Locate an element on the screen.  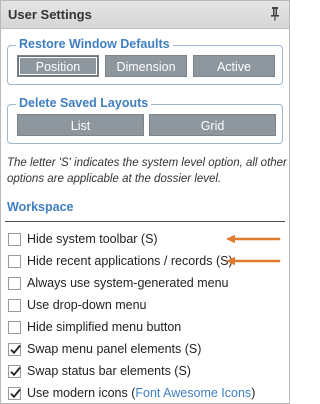
use-drop-down-menu-option: Use drop-down menu is located at coordinates (146, 306).